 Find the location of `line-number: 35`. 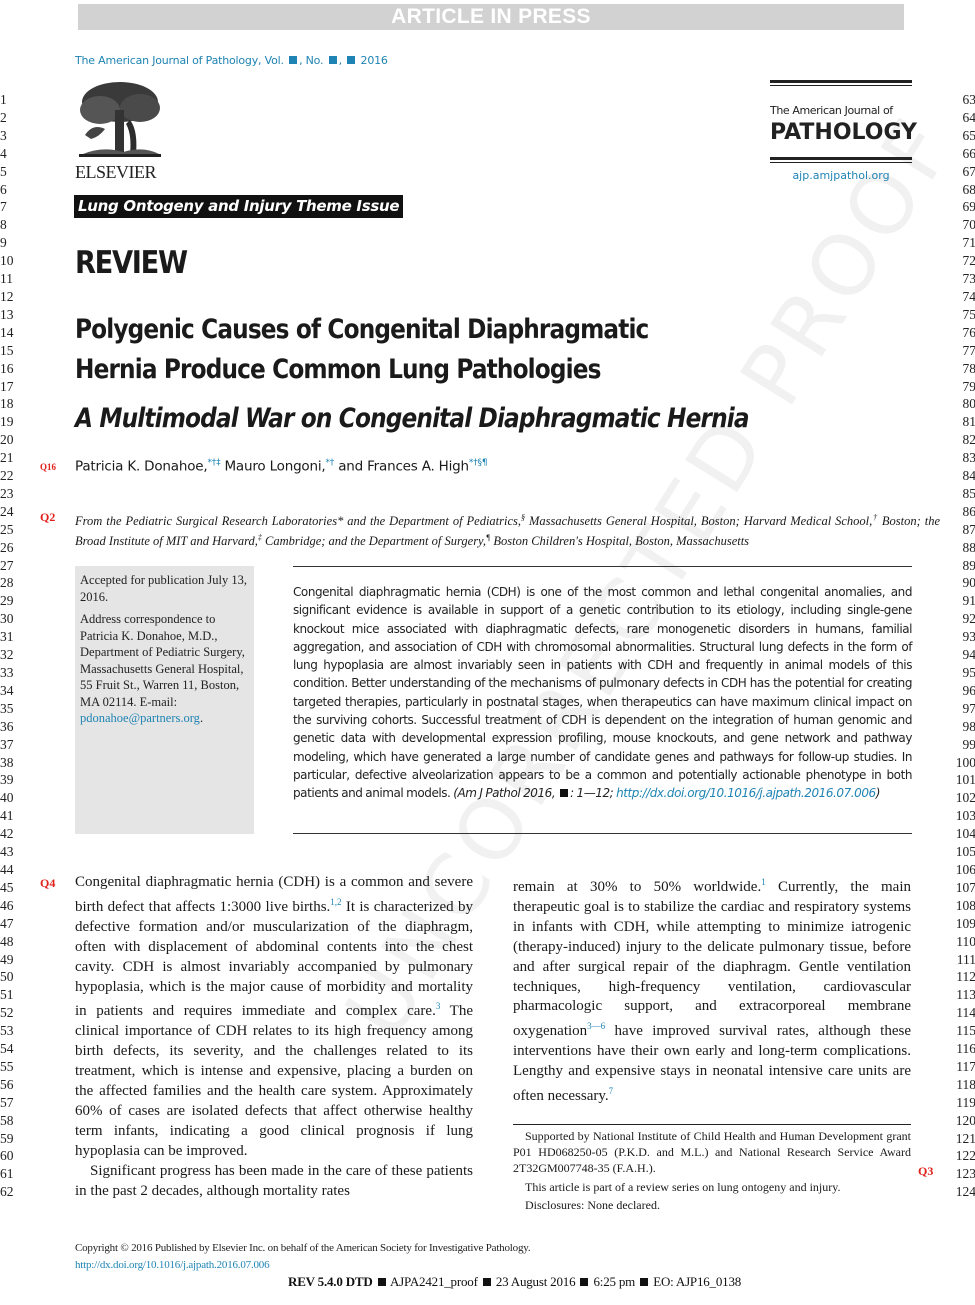

line-number: 35 is located at coordinates (7, 708).